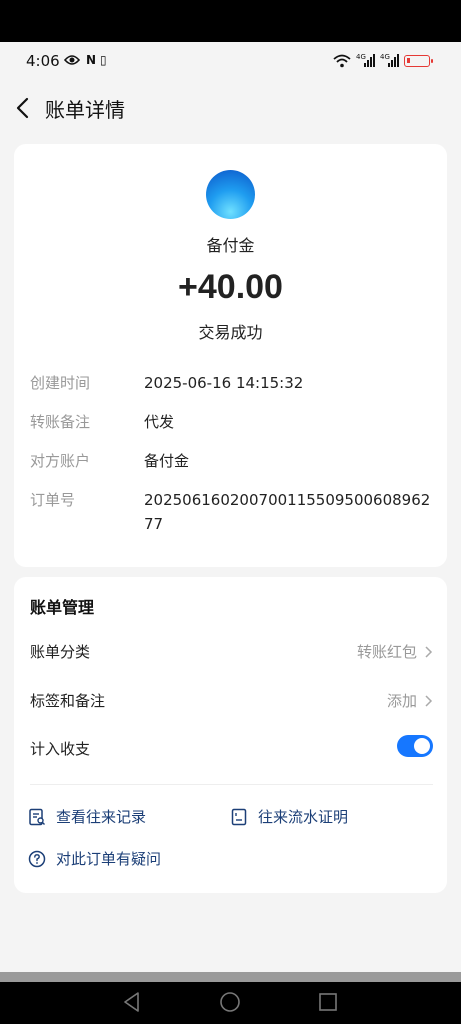 Image resolution: width=461 pixels, height=1024 pixels. Describe the element at coordinates (230, 194) in the screenshot. I see `payee-avatar` at that location.